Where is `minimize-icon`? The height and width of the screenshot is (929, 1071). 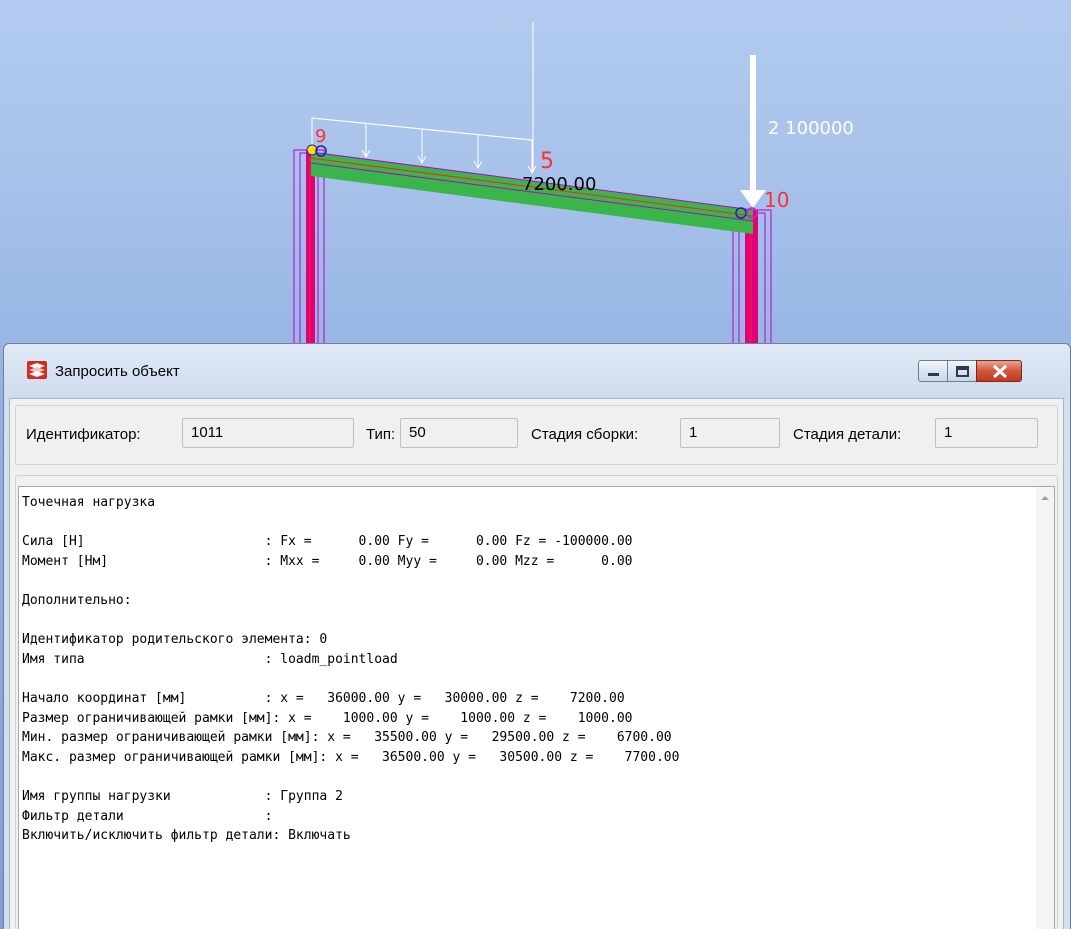 minimize-icon is located at coordinates (933, 374).